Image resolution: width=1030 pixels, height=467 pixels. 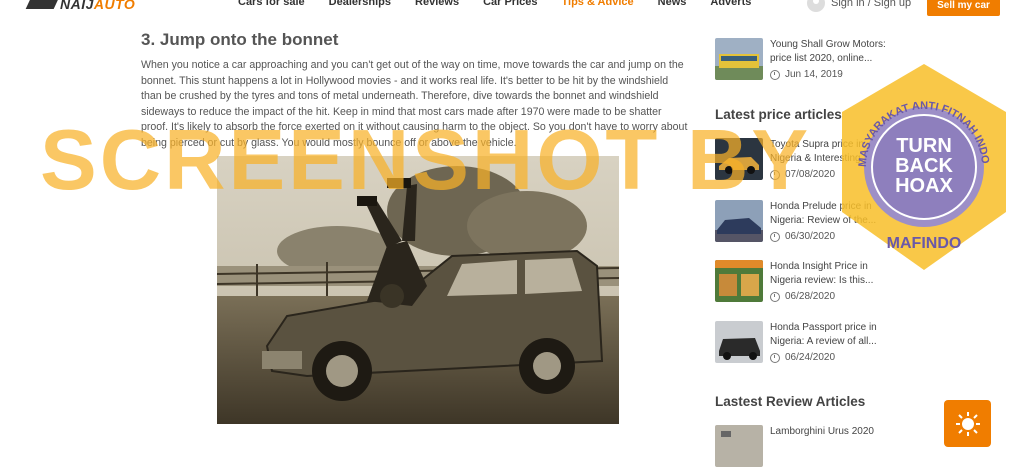 I want to click on urus-thumbnail, so click(x=739, y=446).